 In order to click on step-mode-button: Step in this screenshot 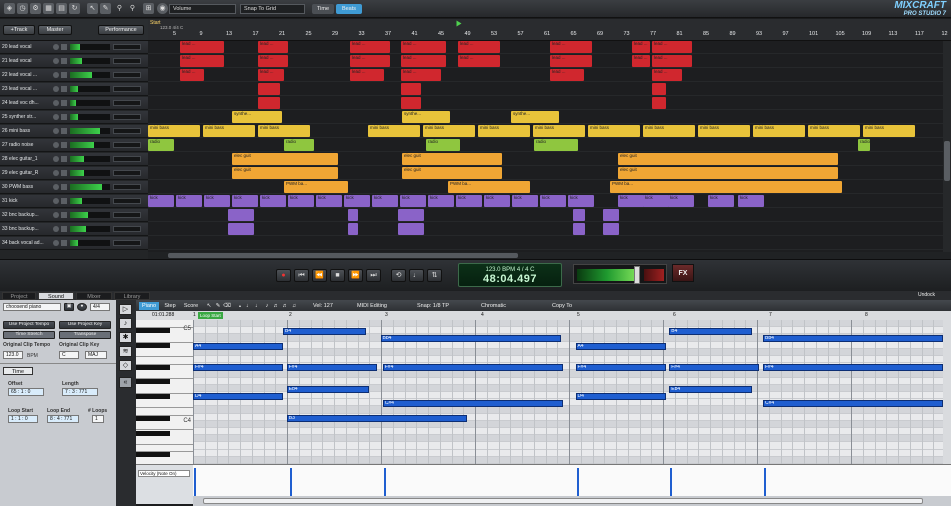, I will do `click(170, 306)`.